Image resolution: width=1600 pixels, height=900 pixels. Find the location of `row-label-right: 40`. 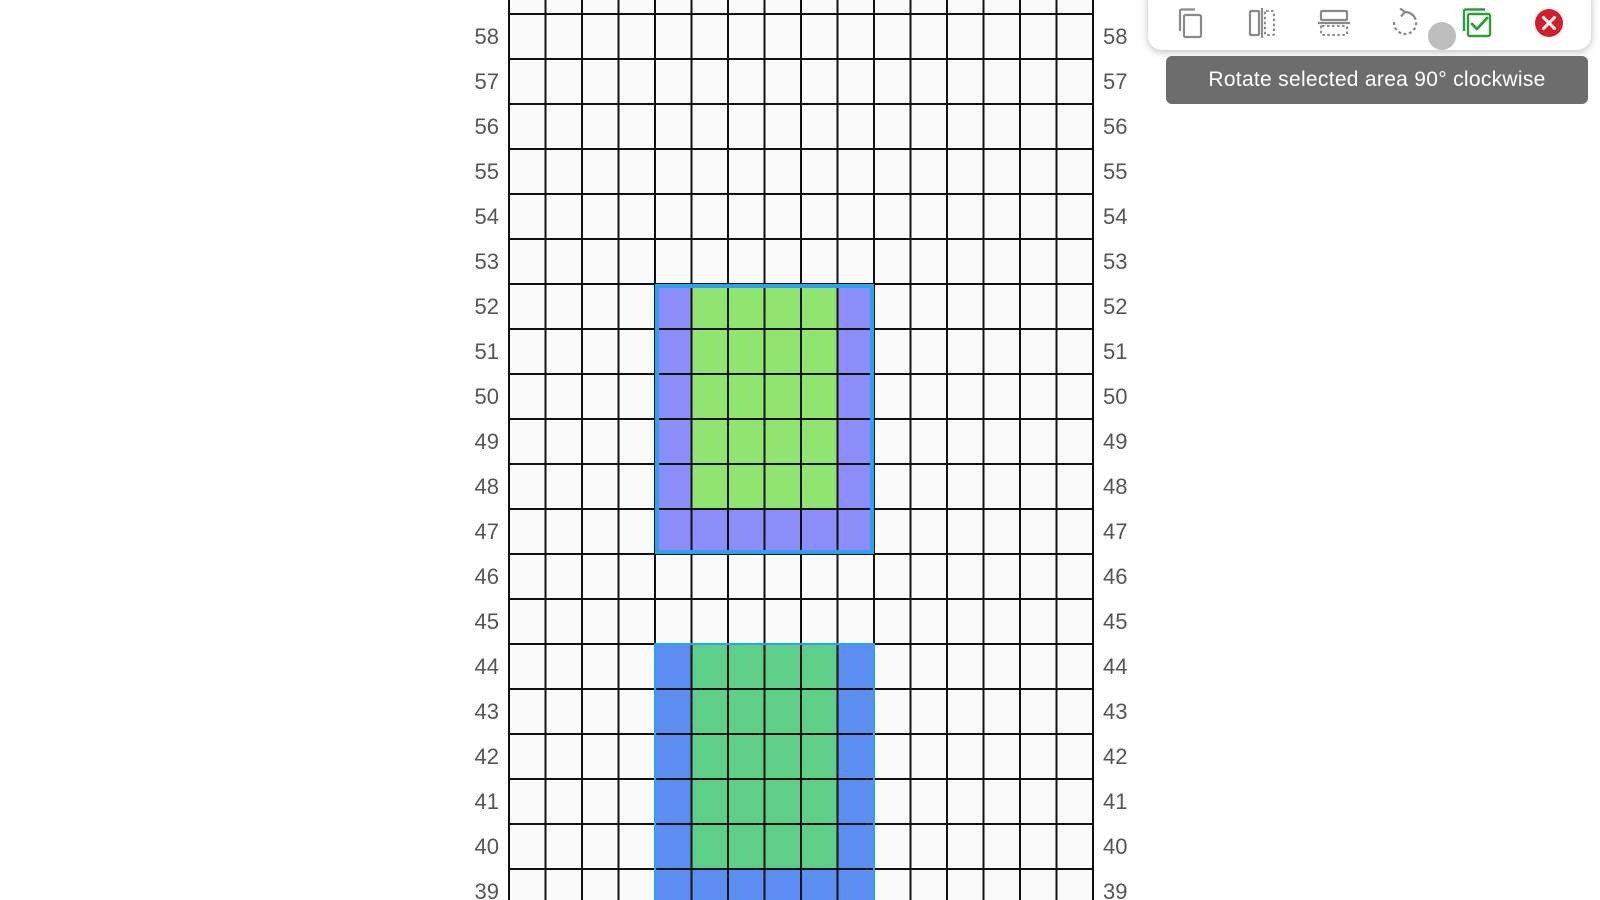

row-label-right: 40 is located at coordinates (1115, 846).